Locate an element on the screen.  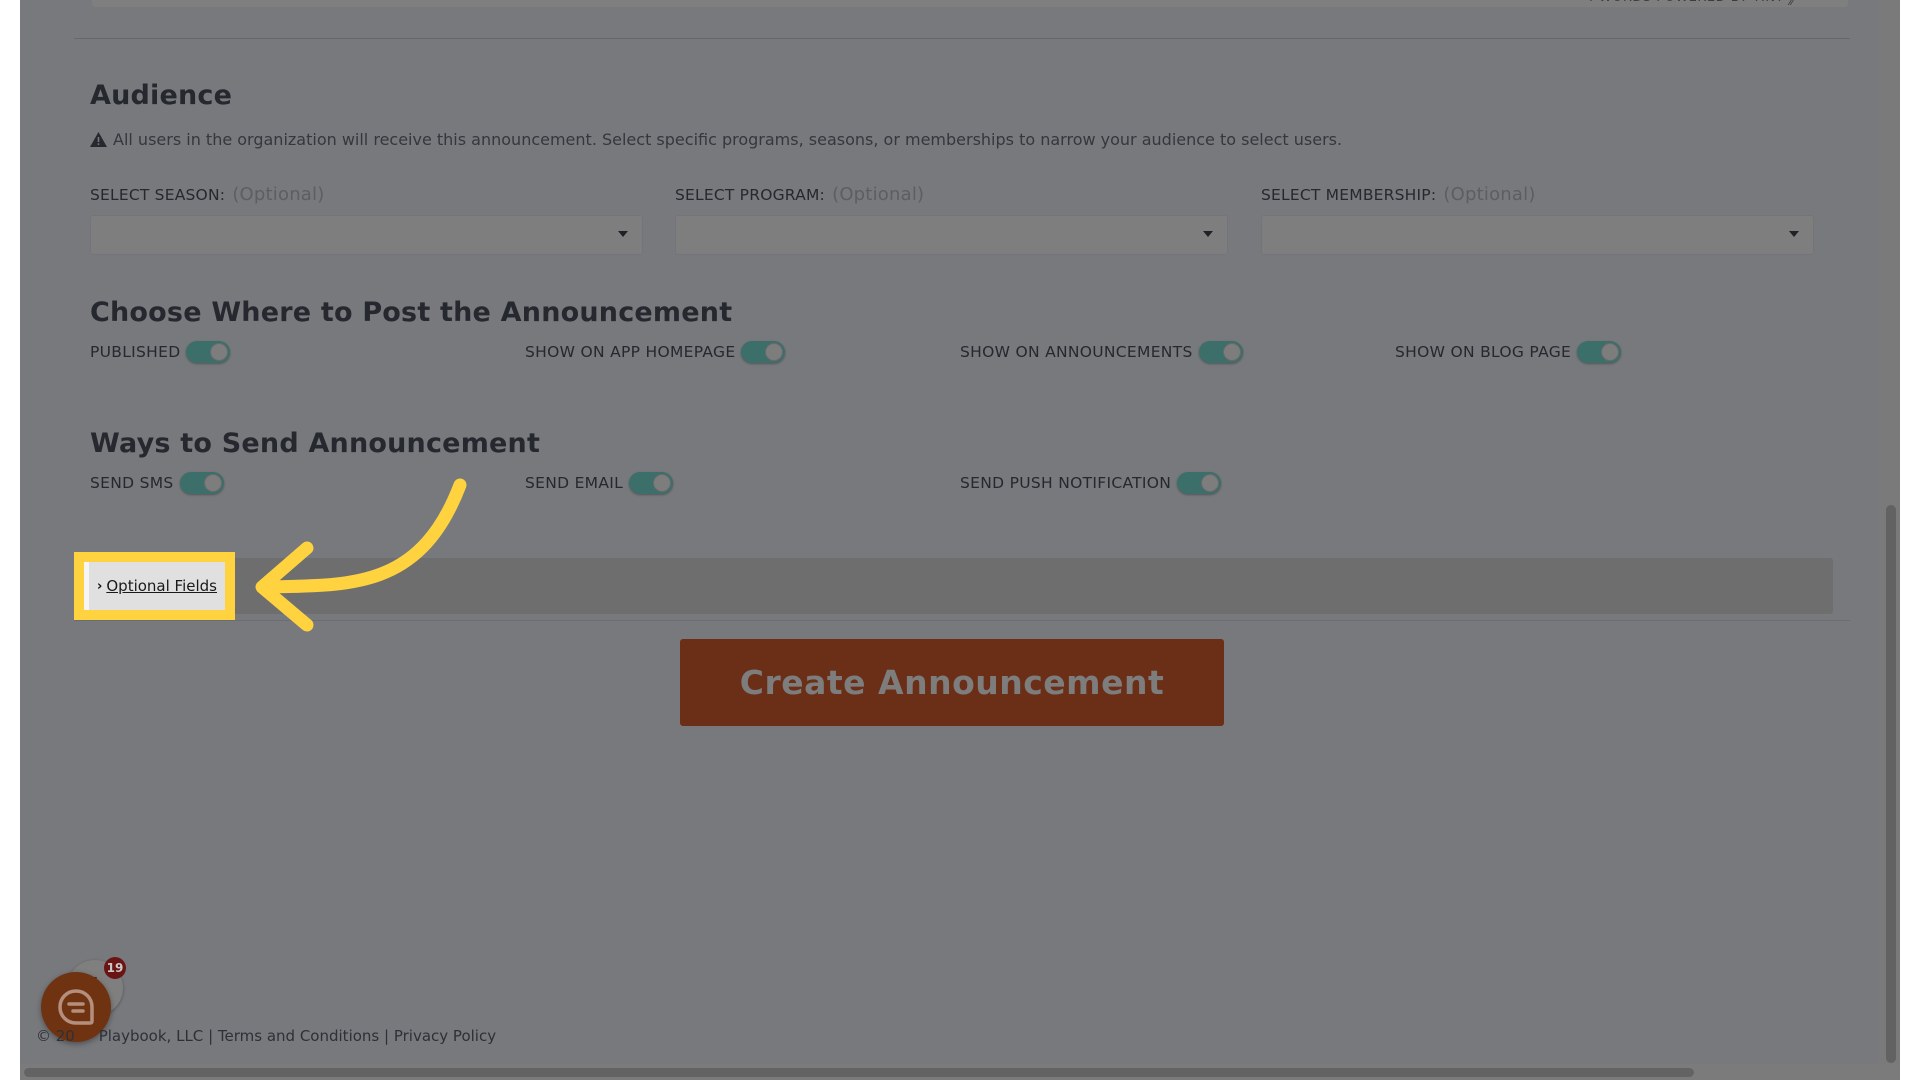
post-where-heading: Choose Where to Post the Announcement is located at coordinates (411, 312).